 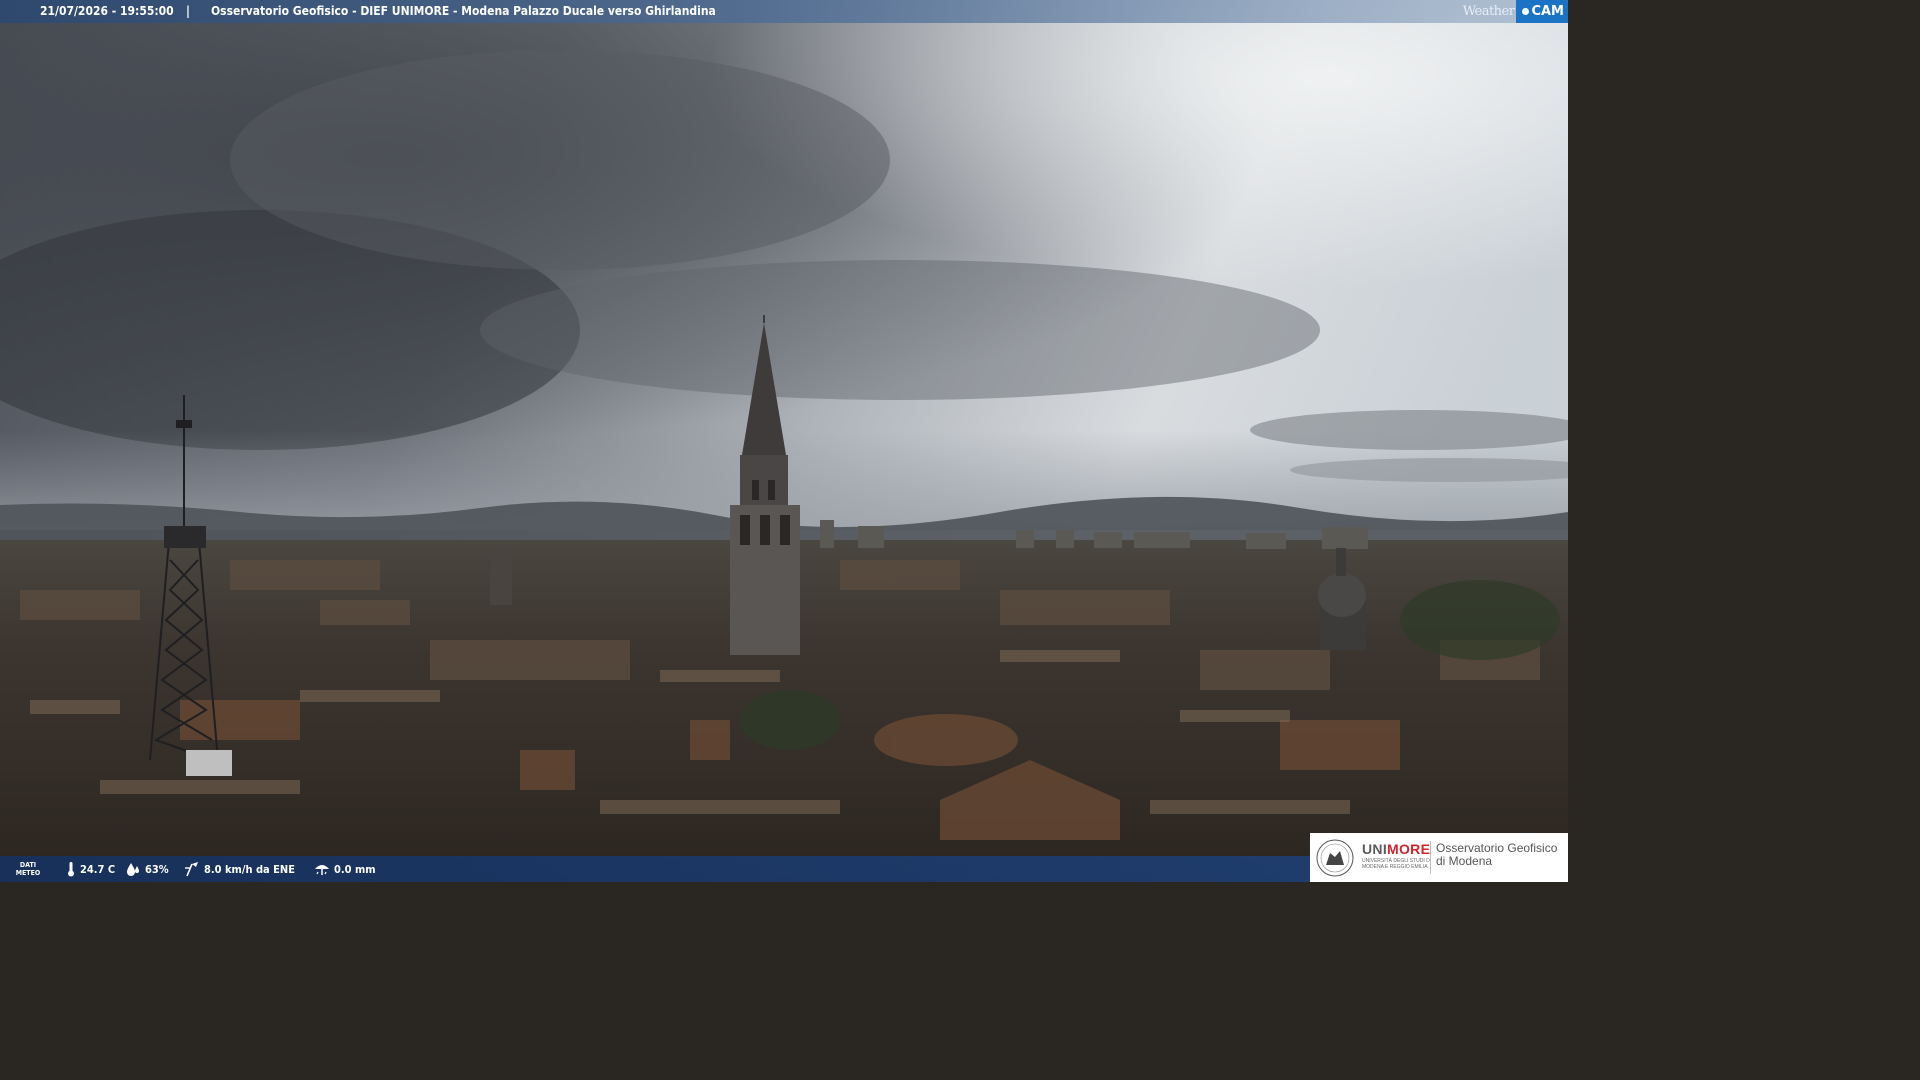 What do you see at coordinates (107, 11) in the screenshot?
I see `timestamp: 21/07/2026 - 19:55:00` at bounding box center [107, 11].